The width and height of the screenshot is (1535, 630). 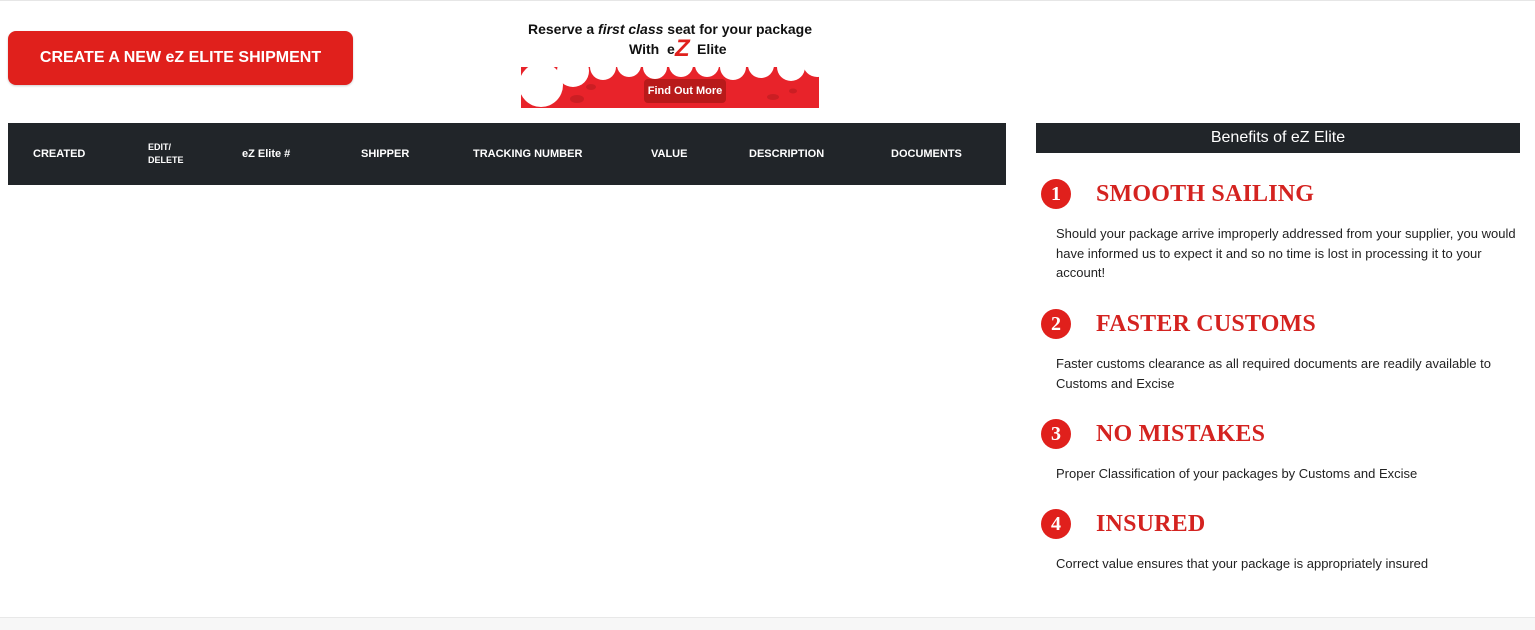 I want to click on benefit-number-badge: 2, so click(x=1056, y=324).